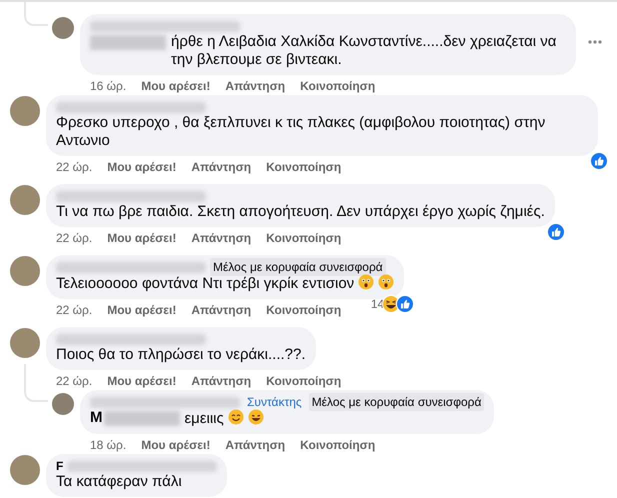 The width and height of the screenshot is (617, 498). Describe the element at coordinates (205, 283) in the screenshot. I see `comment-text: Τελειοοοοοο φοντάνα Ντι τρέβι γκρίκ εντισιον` at that location.